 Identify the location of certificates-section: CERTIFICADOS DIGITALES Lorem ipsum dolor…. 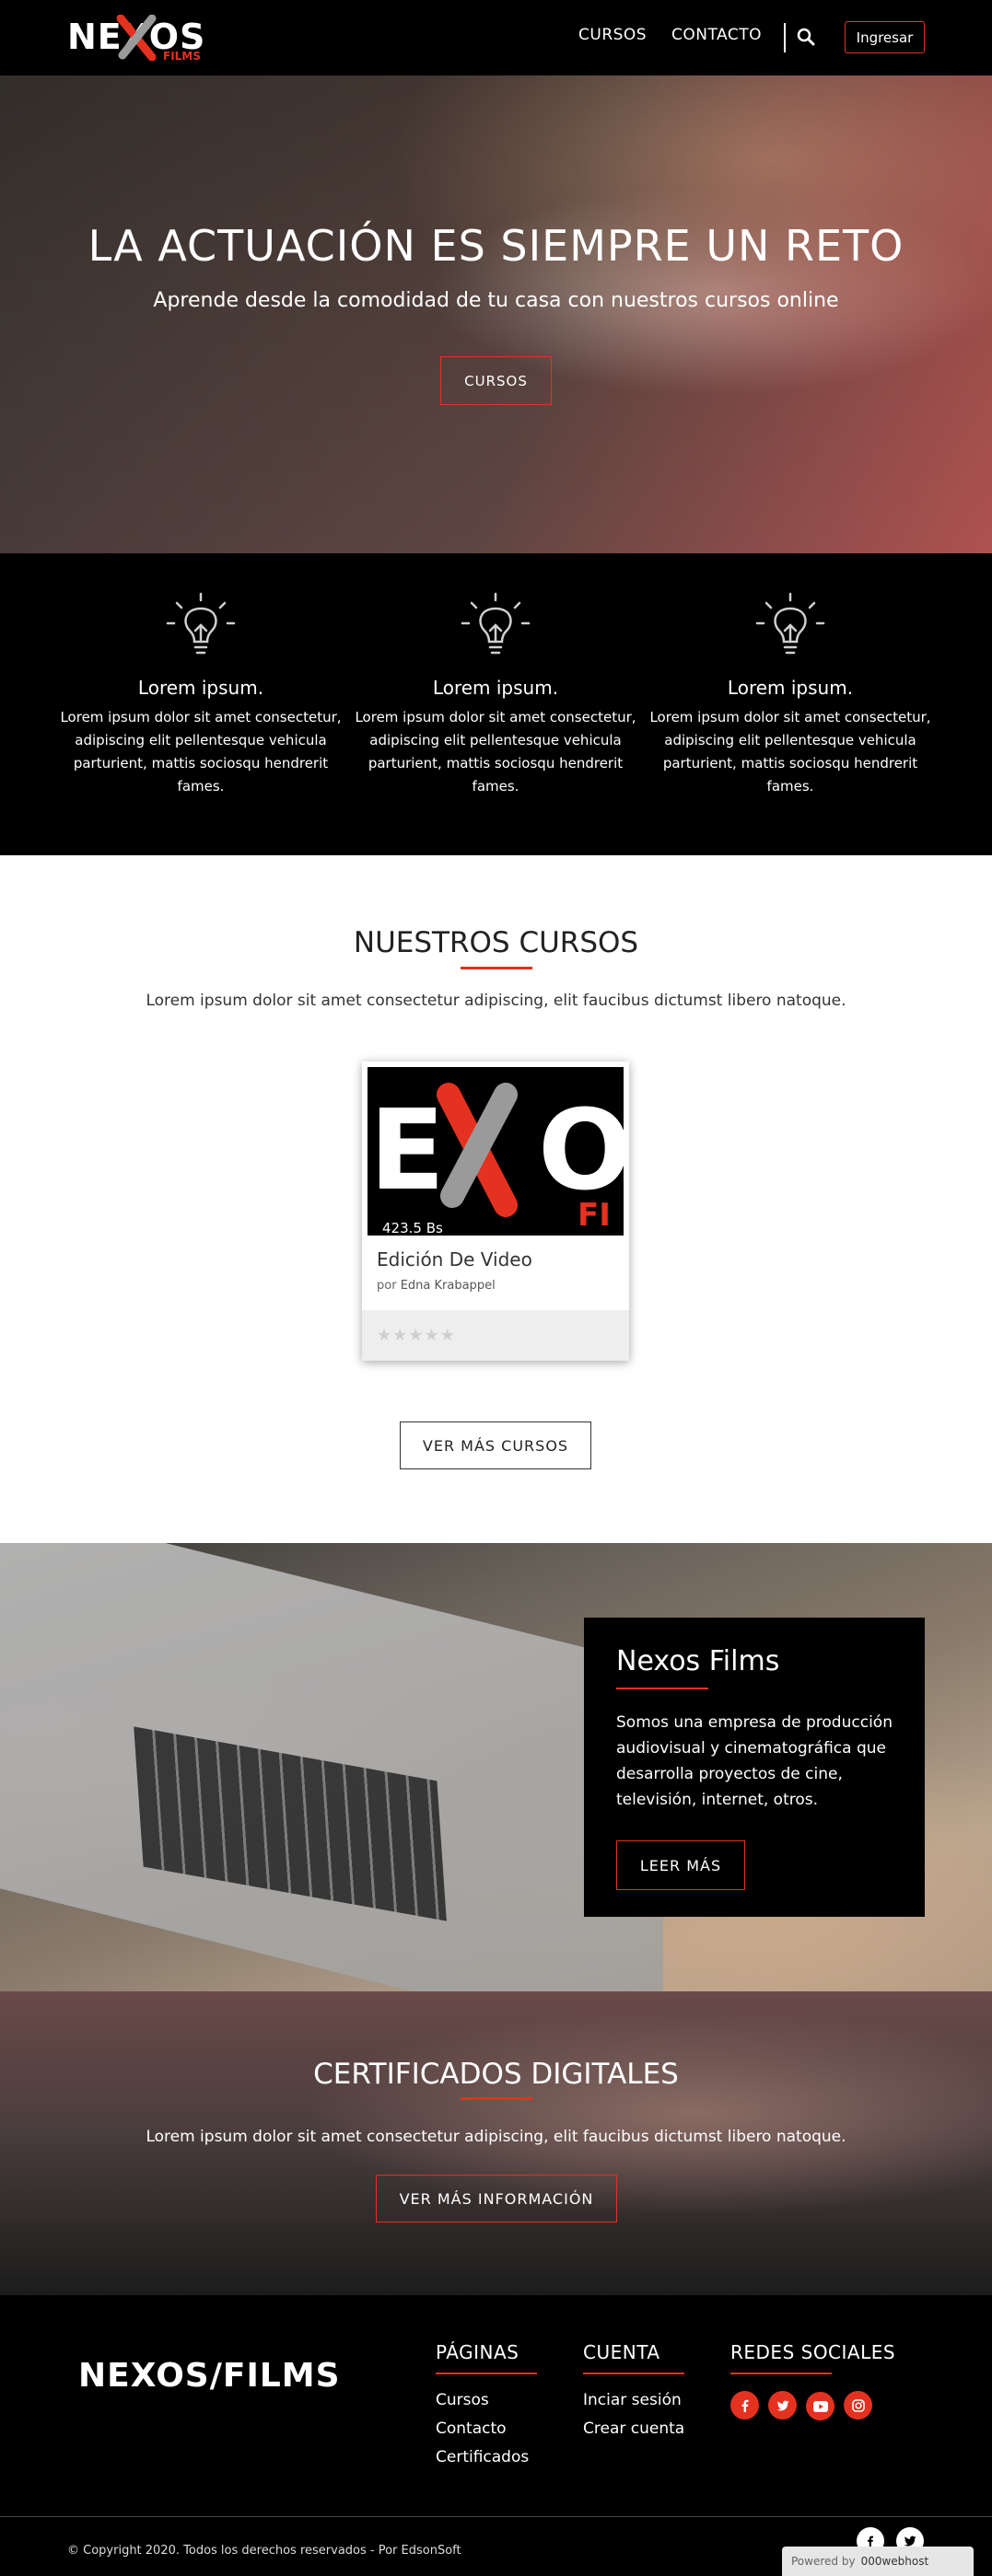
(496, 2143).